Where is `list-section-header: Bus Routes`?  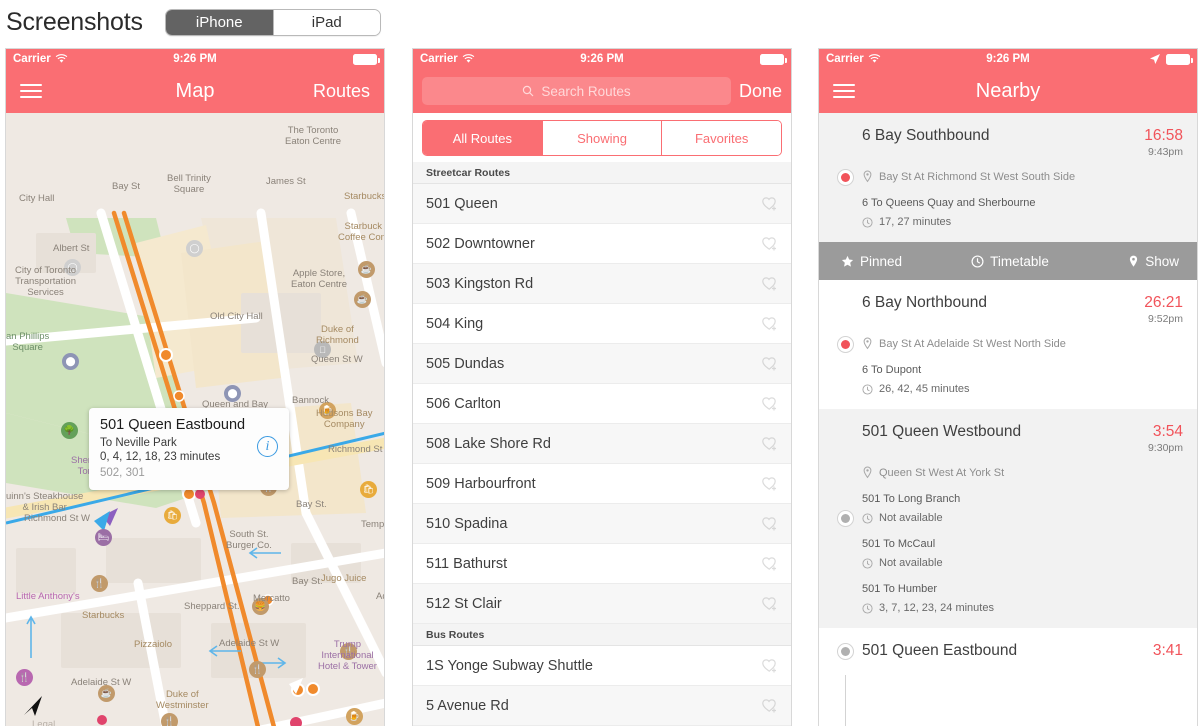
list-section-header: Bus Routes is located at coordinates (602, 635).